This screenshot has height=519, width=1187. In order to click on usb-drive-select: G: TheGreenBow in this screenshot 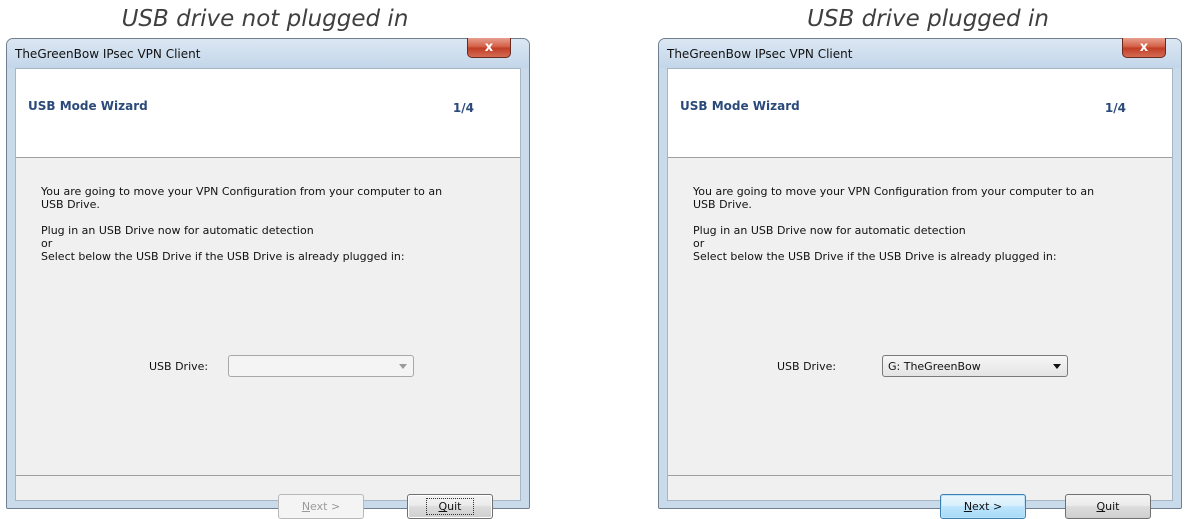, I will do `click(975, 366)`.